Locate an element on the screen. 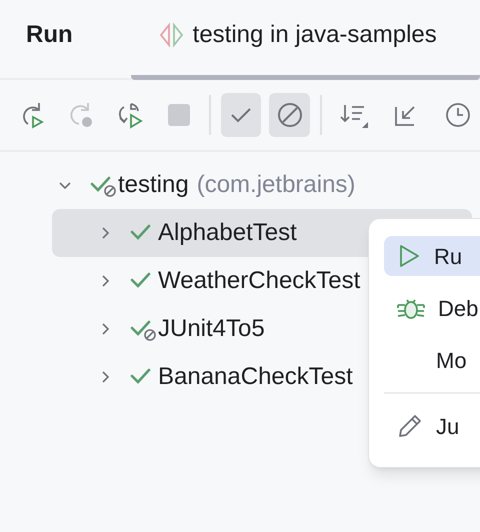 The width and height of the screenshot is (480, 532). show-ignored-toggle is located at coordinates (289, 115).